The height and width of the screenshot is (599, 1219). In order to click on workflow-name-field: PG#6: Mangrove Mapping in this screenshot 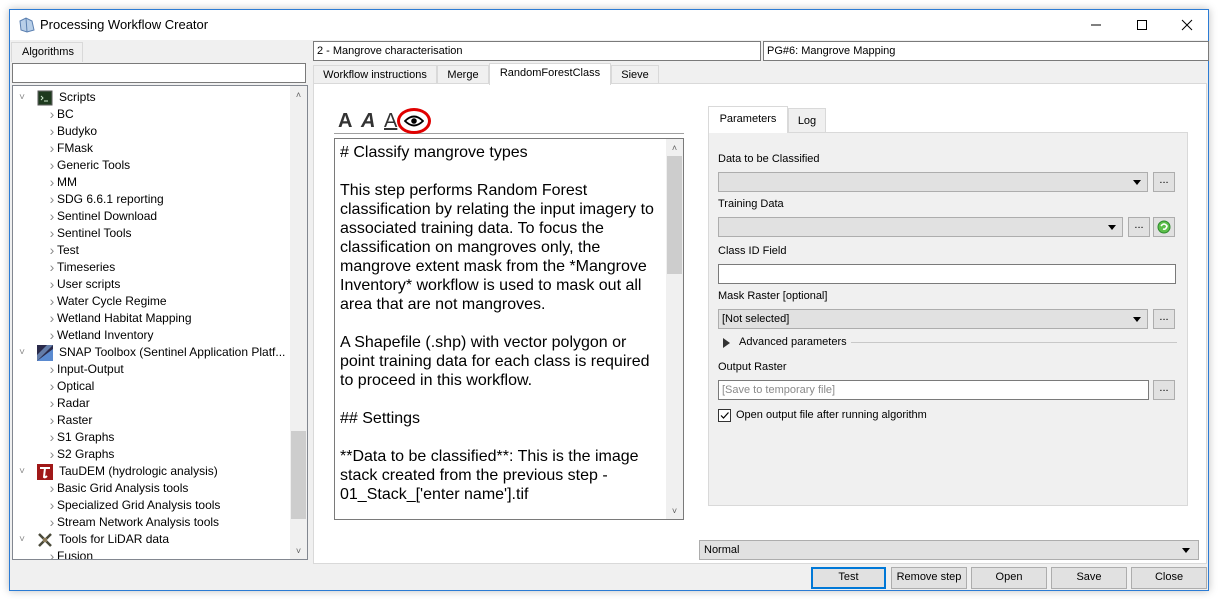, I will do `click(986, 51)`.